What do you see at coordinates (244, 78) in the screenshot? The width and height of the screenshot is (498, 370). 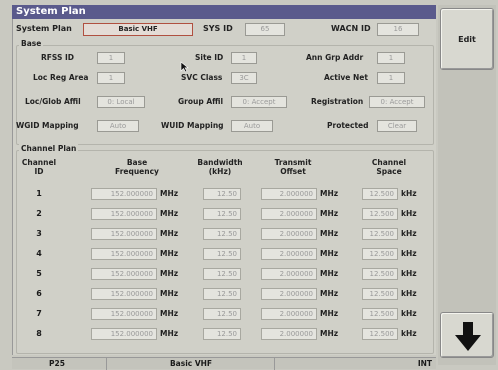 I see `svc-class-field: 3C` at bounding box center [244, 78].